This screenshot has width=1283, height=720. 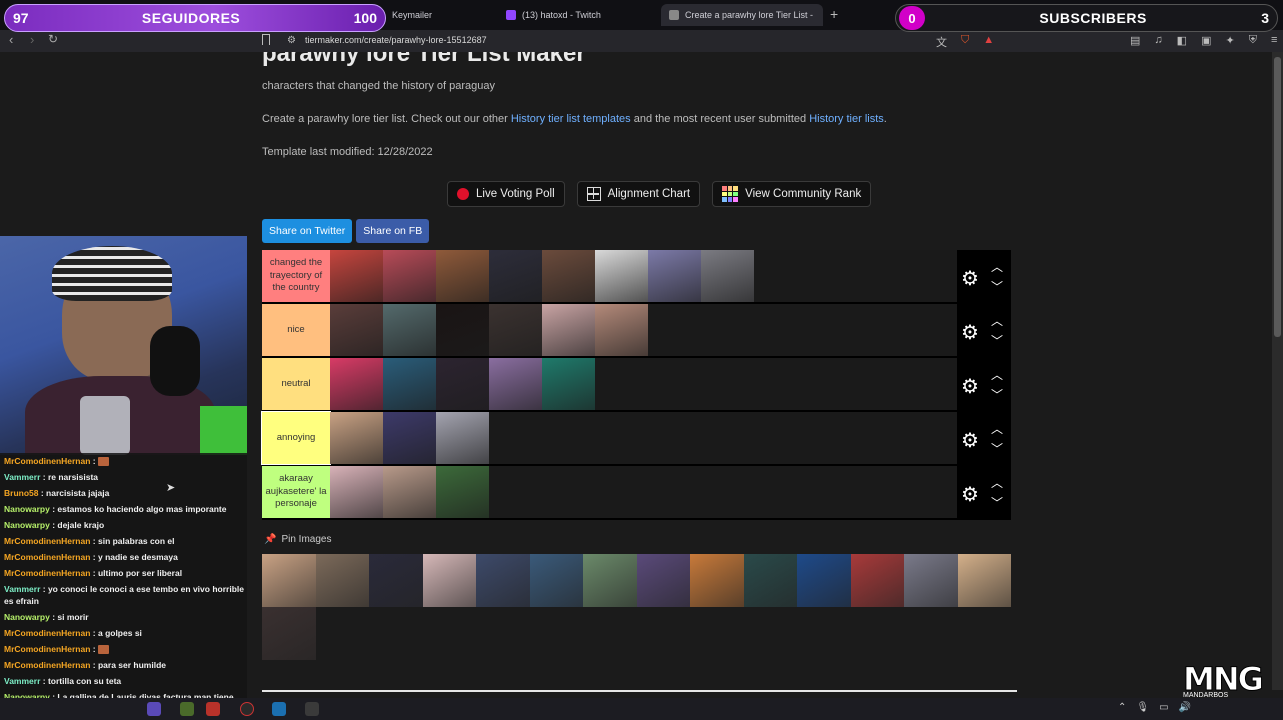 What do you see at coordinates (1253, 40) in the screenshot?
I see `vpn-icon: ⛨` at bounding box center [1253, 40].